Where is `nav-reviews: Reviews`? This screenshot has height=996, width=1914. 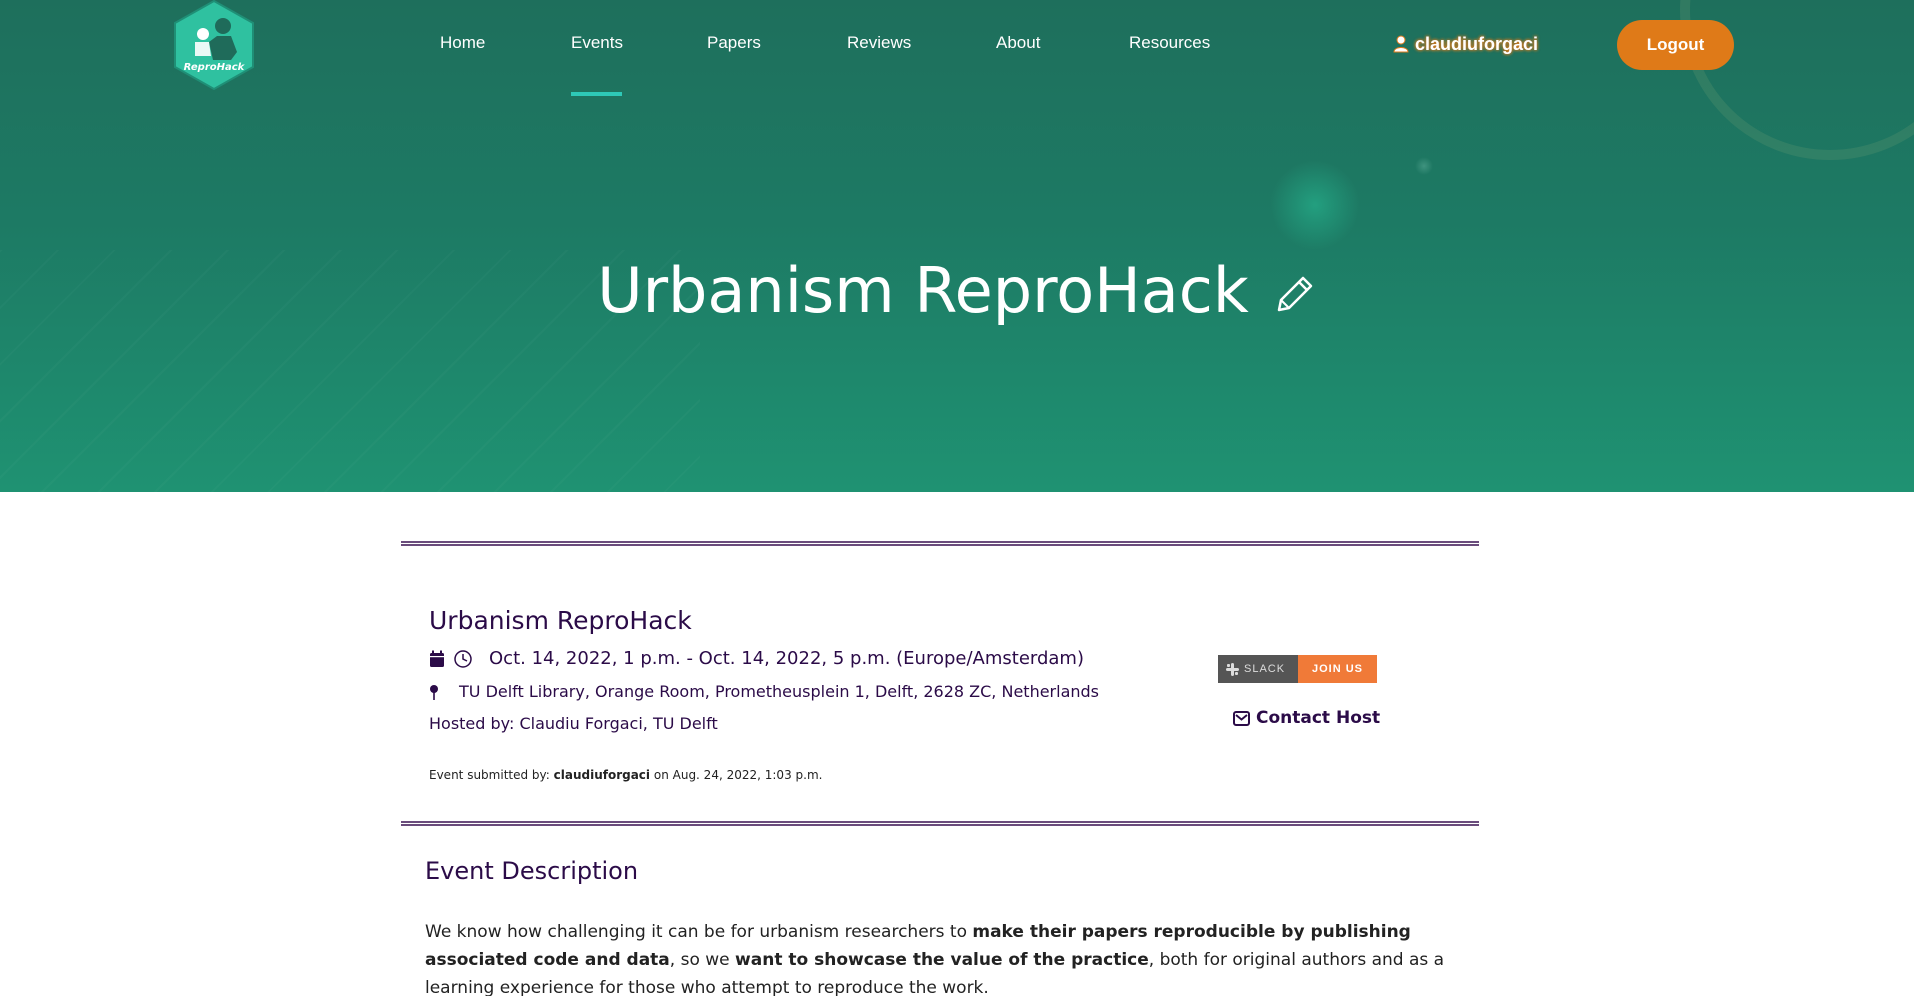
nav-reviews: Reviews is located at coordinates (879, 44).